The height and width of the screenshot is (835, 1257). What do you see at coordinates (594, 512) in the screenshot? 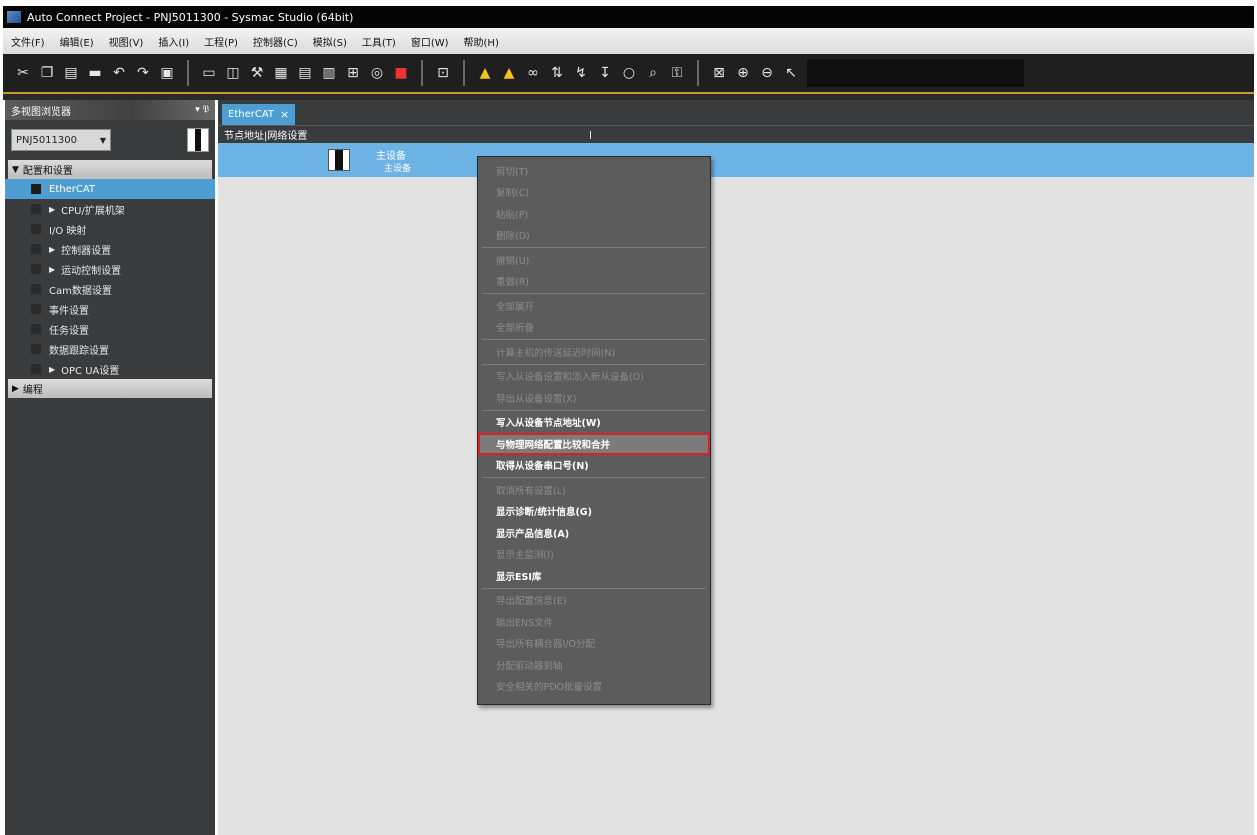
I see `context-menu-item: 显示诊断/统计信息(G)` at bounding box center [594, 512].